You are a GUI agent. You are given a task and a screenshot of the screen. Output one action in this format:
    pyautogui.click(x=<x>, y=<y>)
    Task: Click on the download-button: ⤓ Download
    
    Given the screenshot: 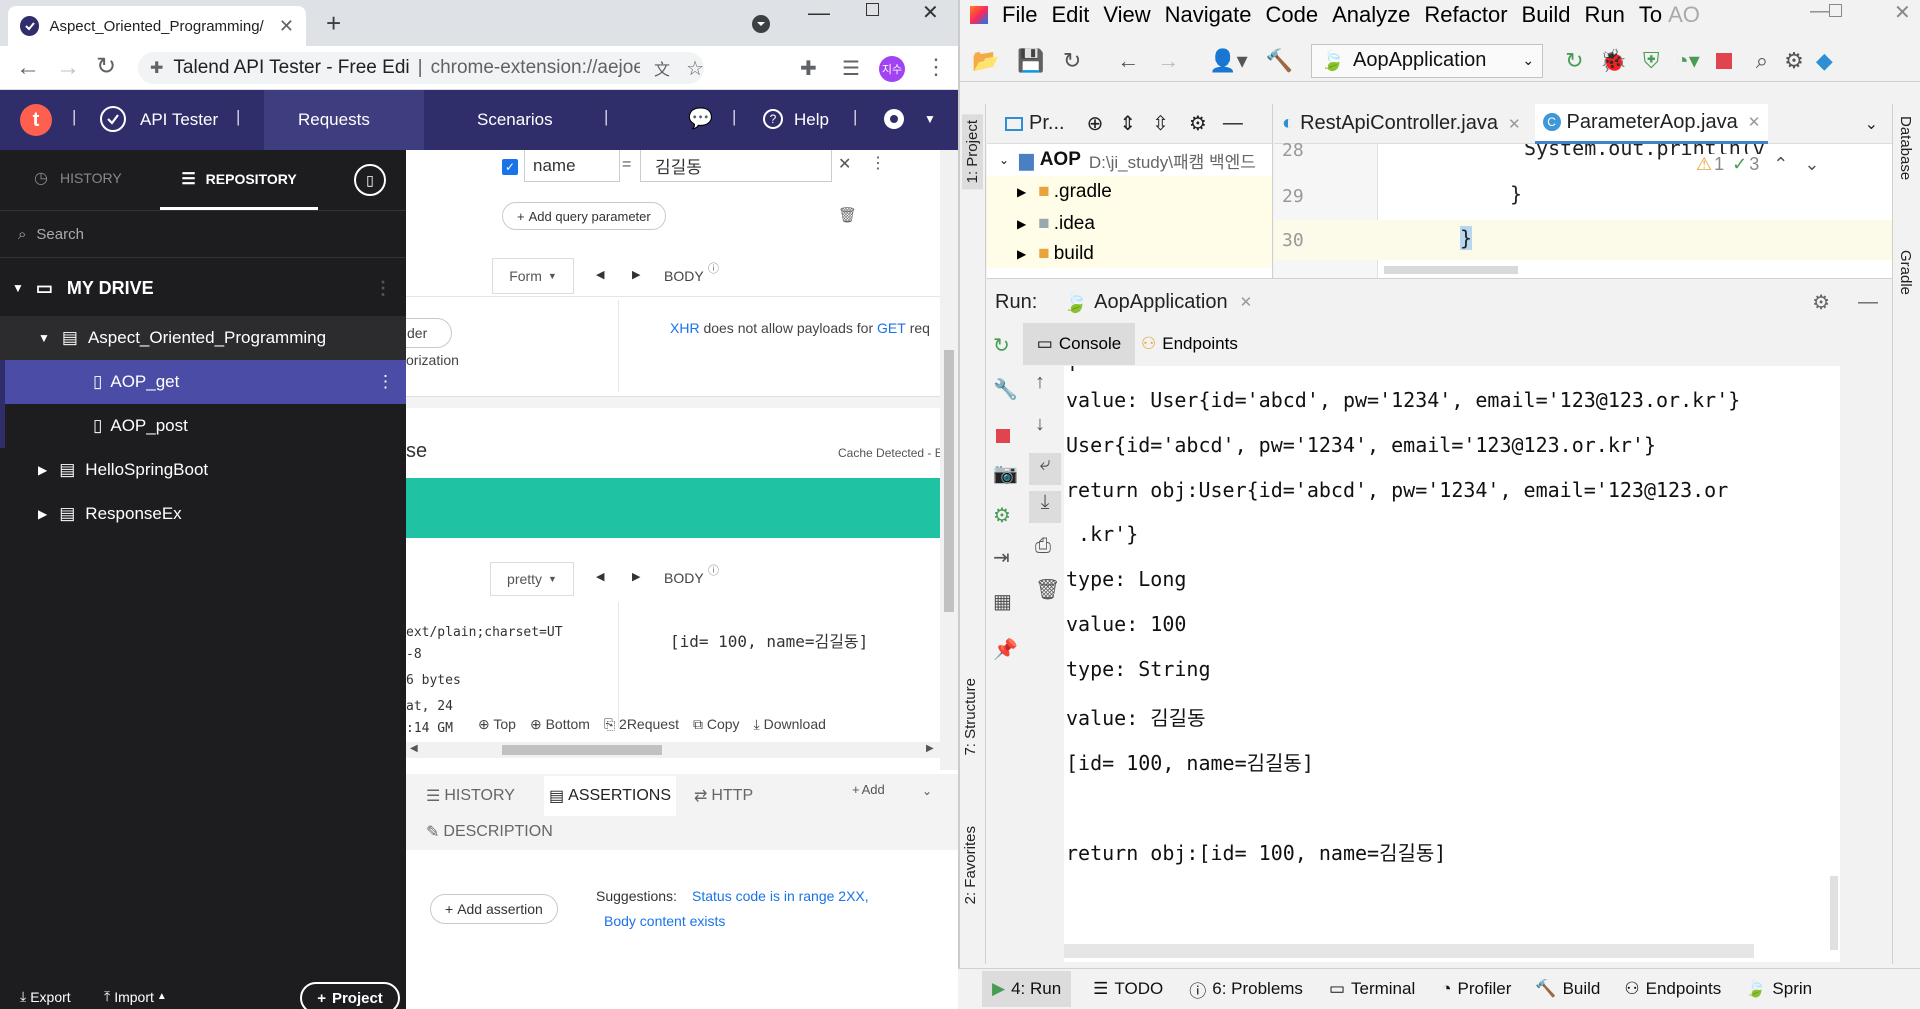 What is the action you would take?
    pyautogui.click(x=790, y=724)
    